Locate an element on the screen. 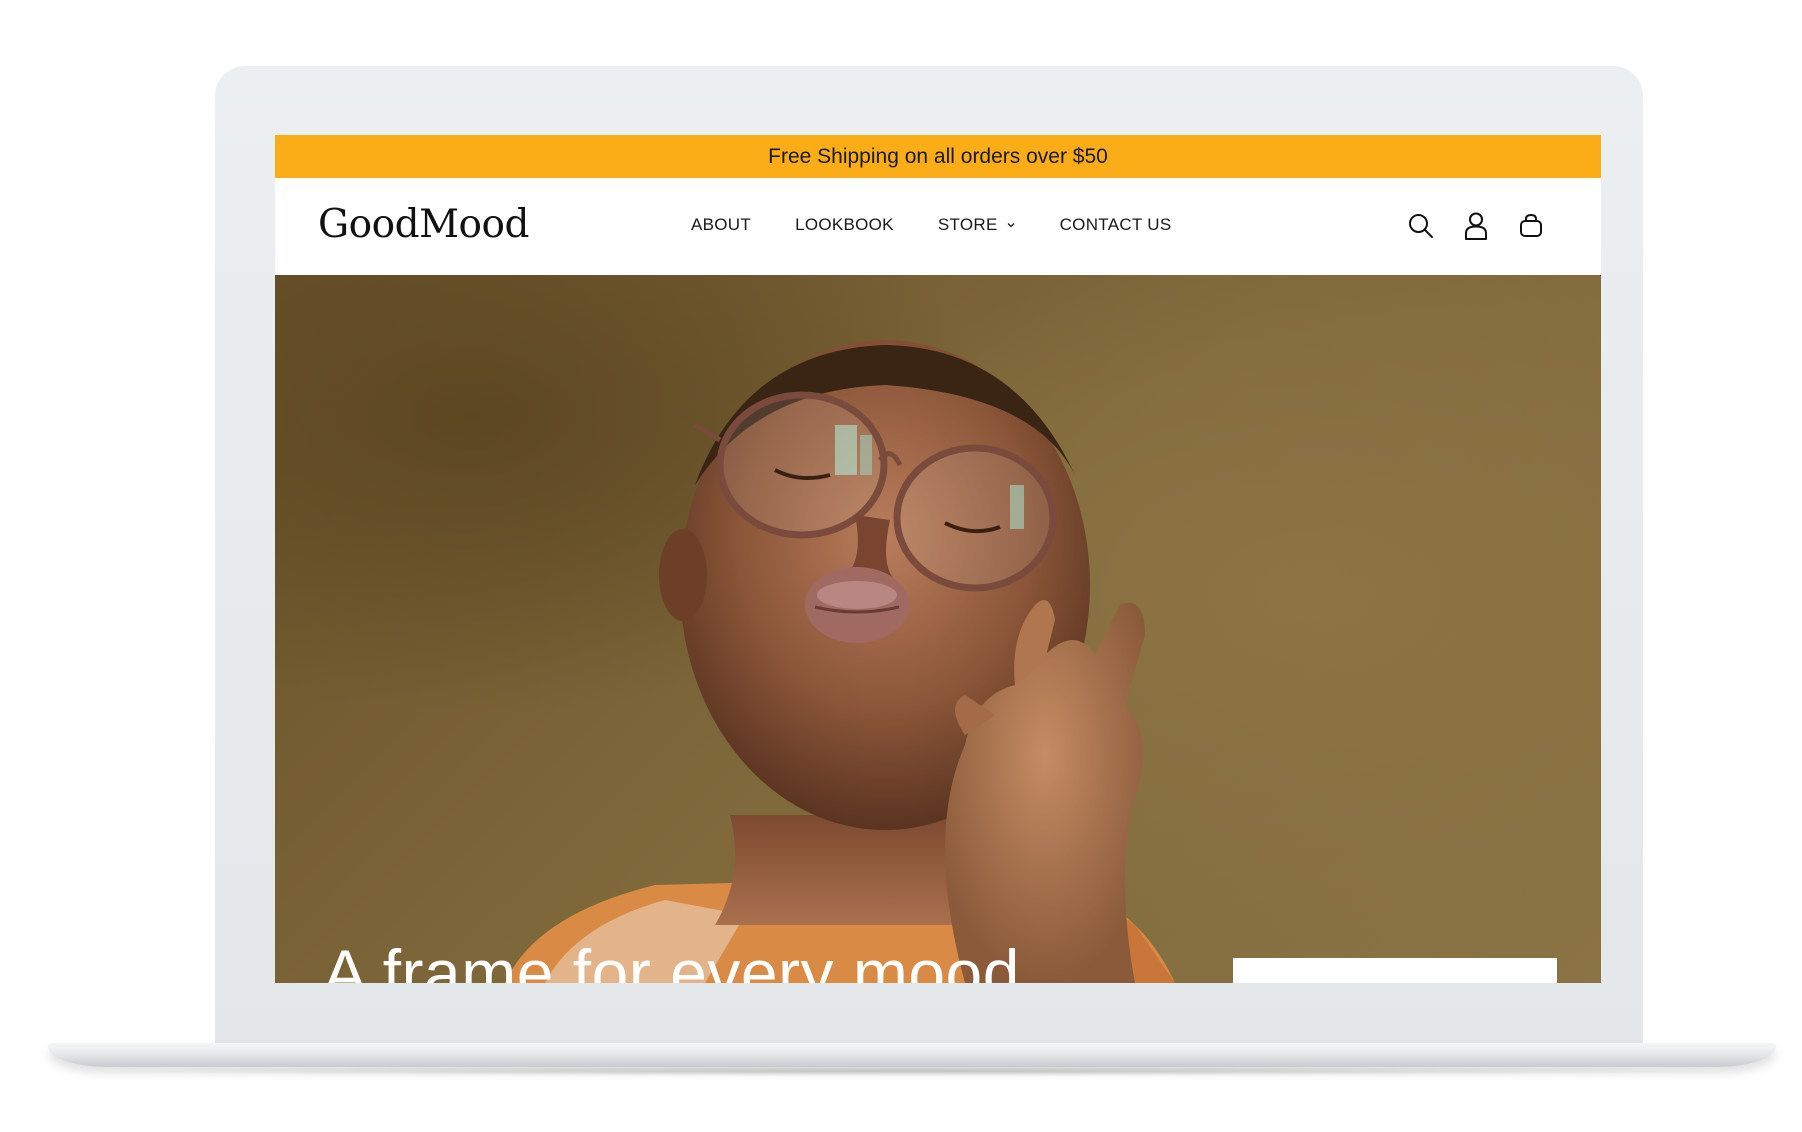 The width and height of the screenshot is (1802, 1132). announcement-bar: Free Shipping on all orders over $50 is located at coordinates (938, 156).